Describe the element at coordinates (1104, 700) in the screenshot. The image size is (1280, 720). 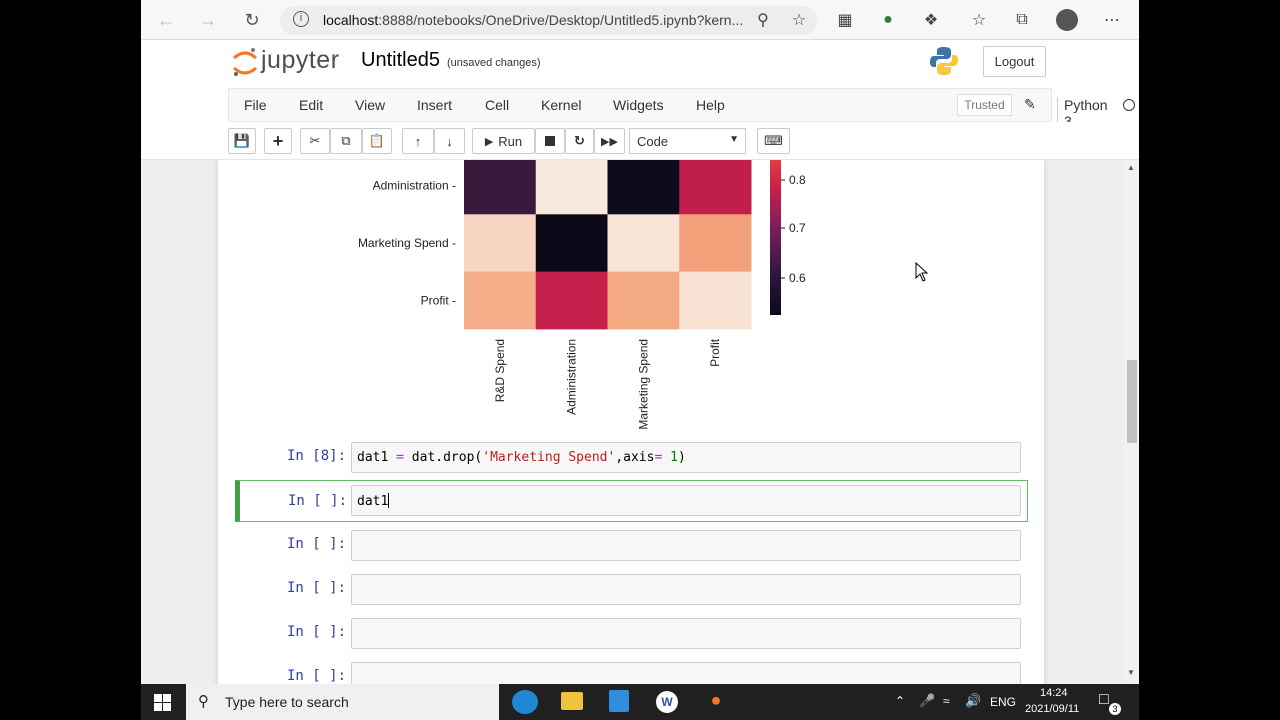
I see `notification-icon: □` at that location.